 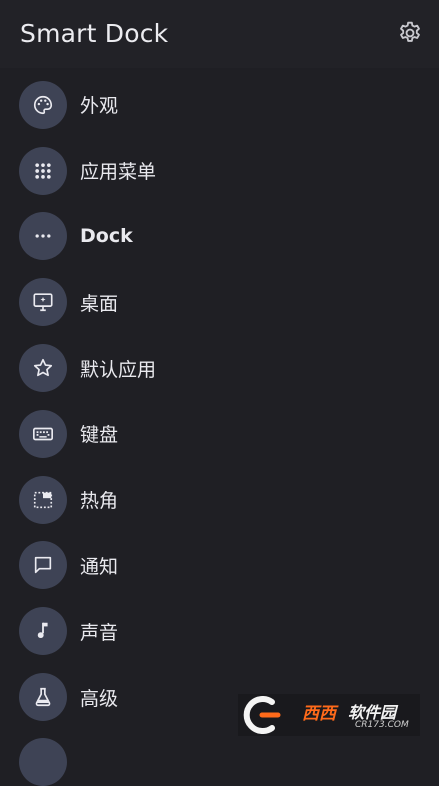 What do you see at coordinates (219, 34) in the screenshot?
I see `app-bar: Smart Dock` at bounding box center [219, 34].